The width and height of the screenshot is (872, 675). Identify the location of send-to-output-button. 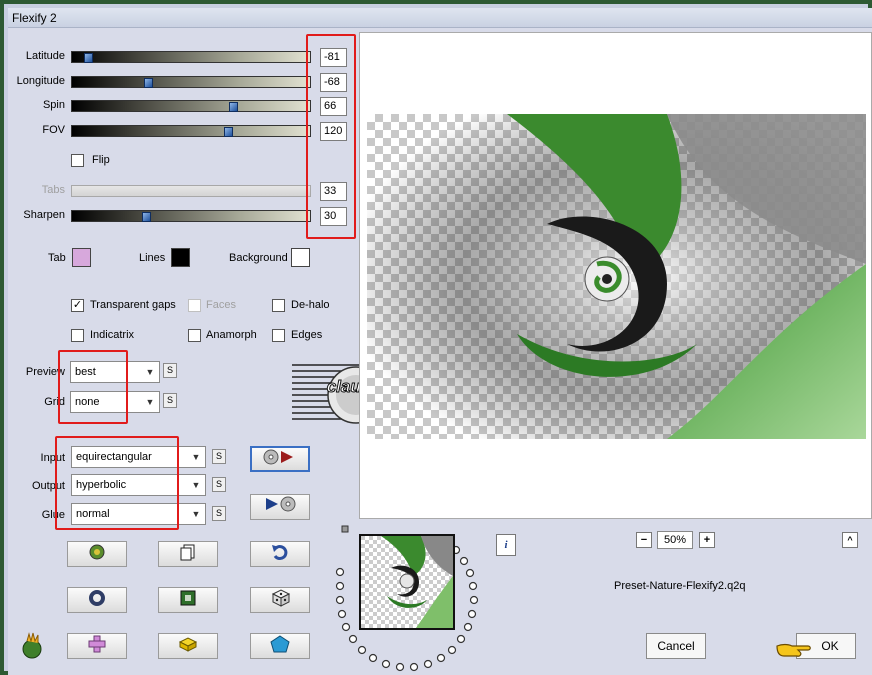
(280, 459).